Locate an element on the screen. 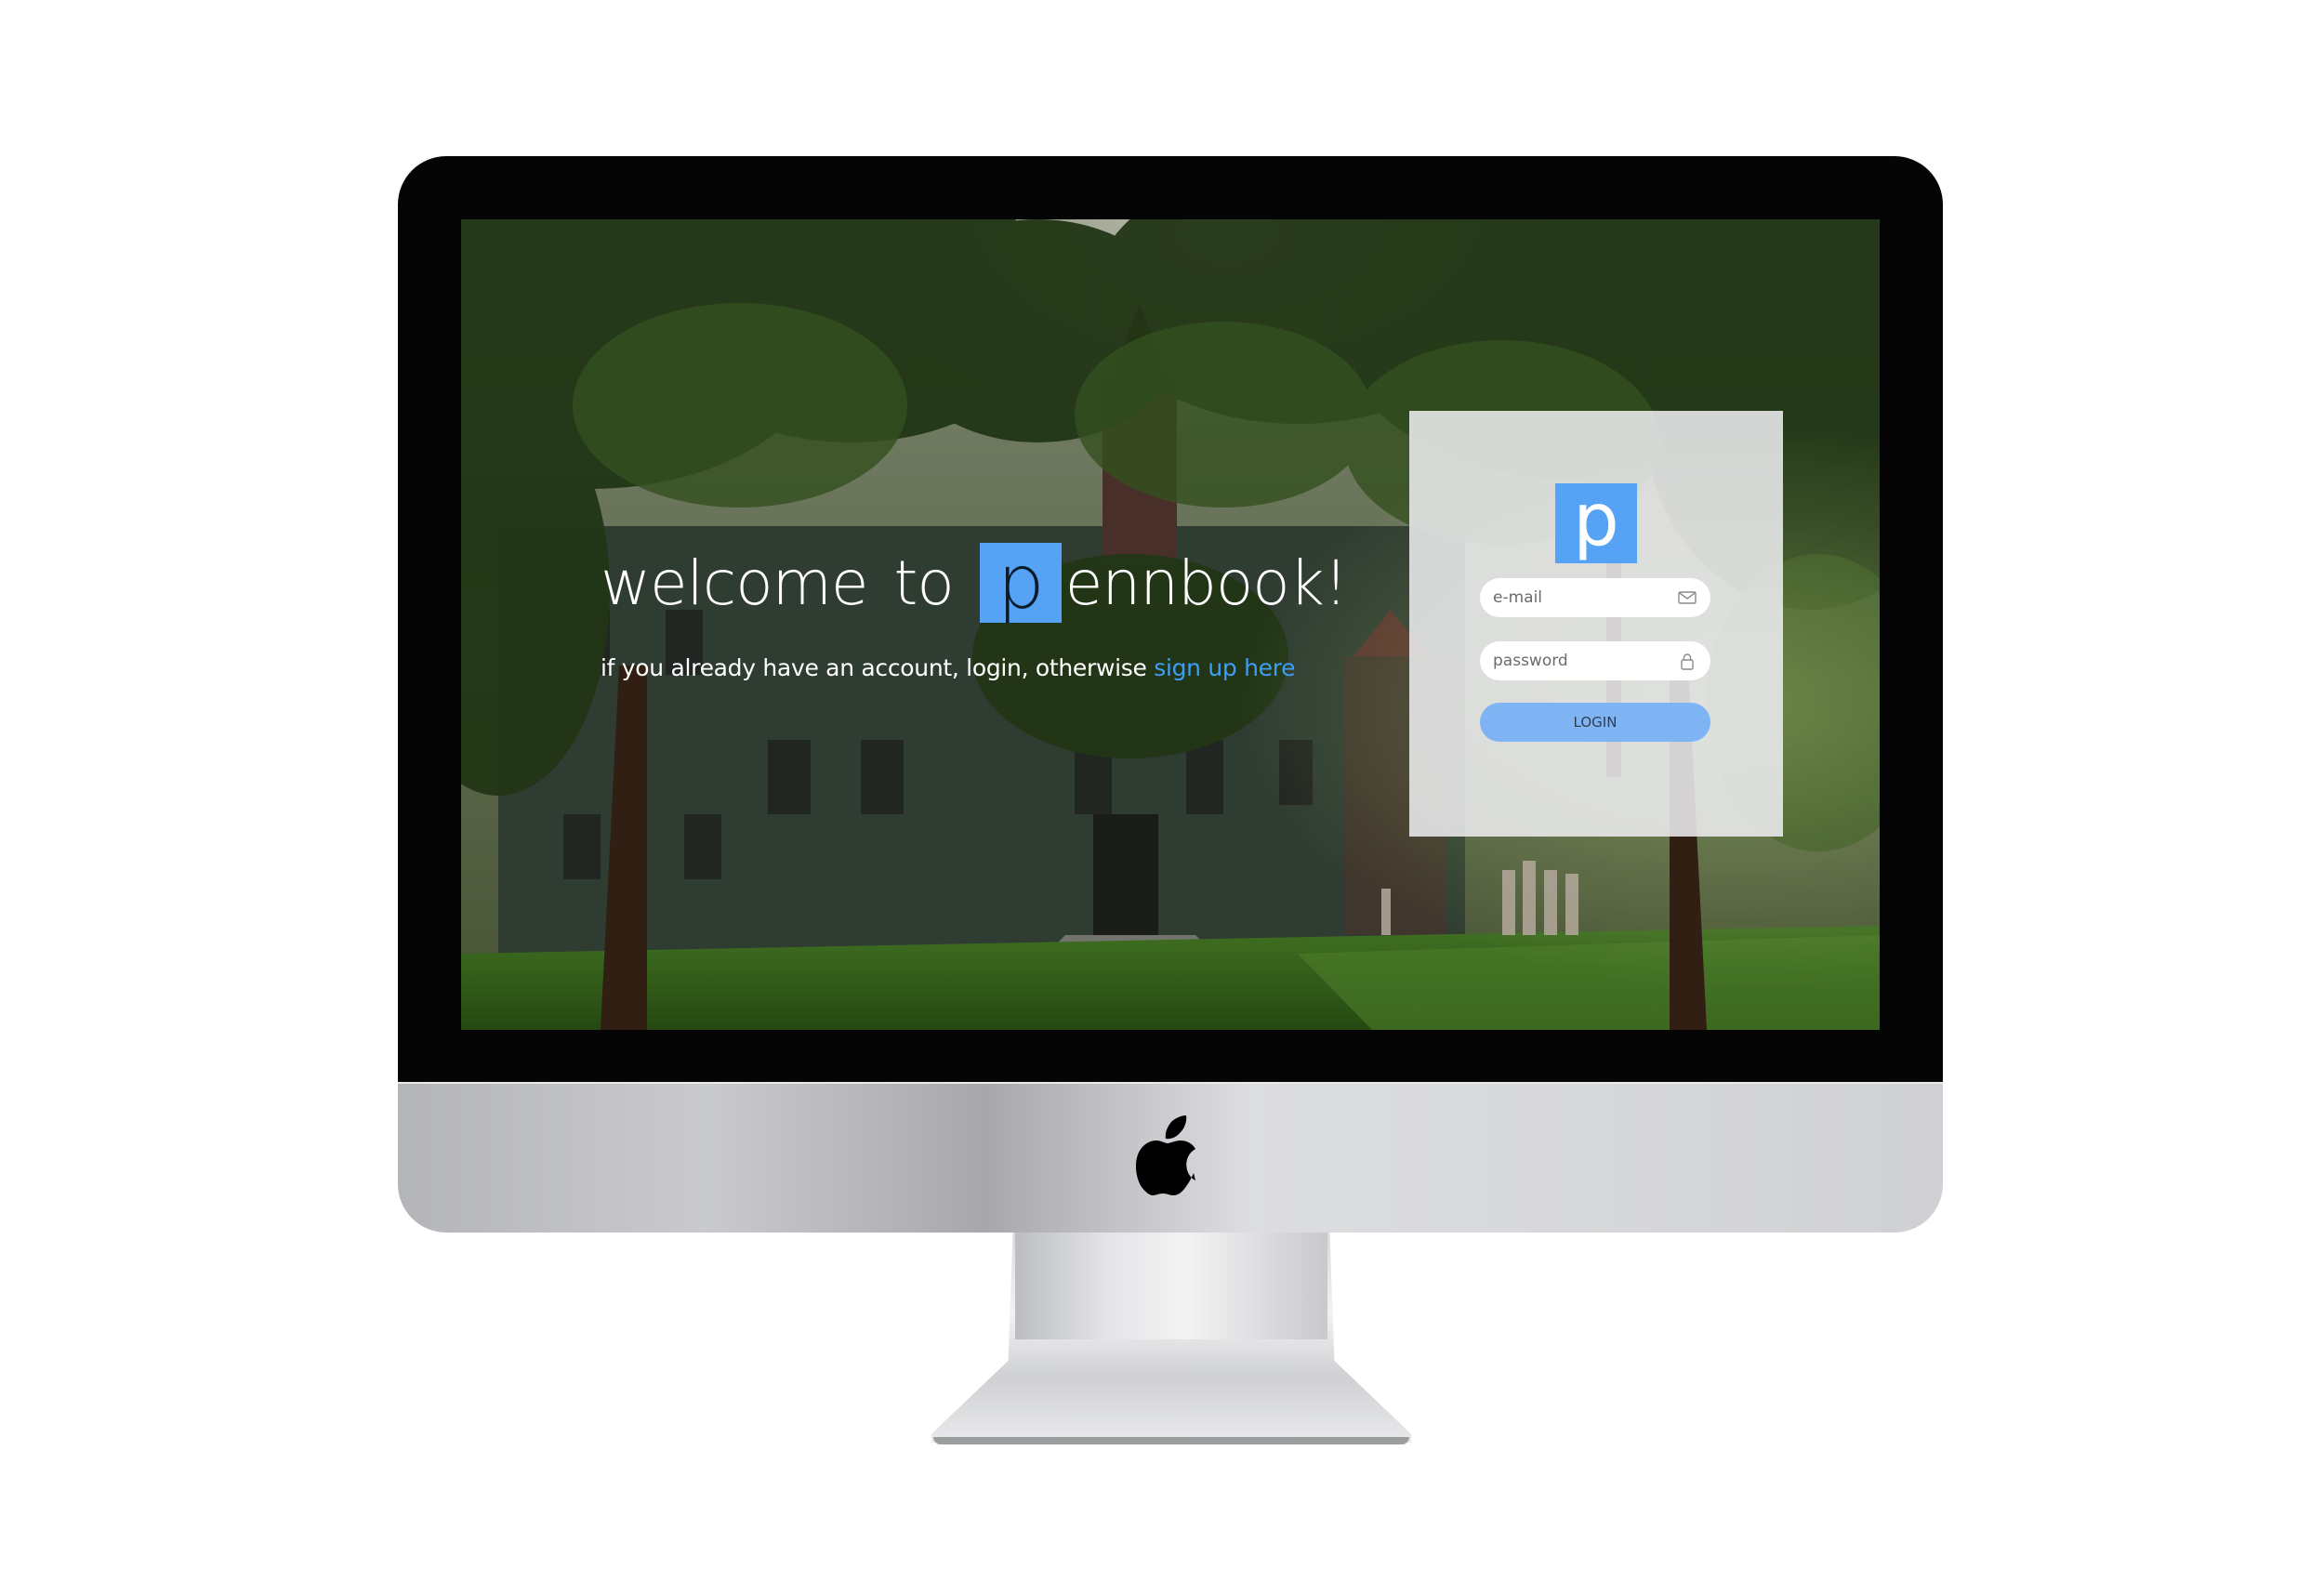 This screenshot has height=1569, width=2324. brand-name-suffix: ennbook! is located at coordinates (1206, 583).